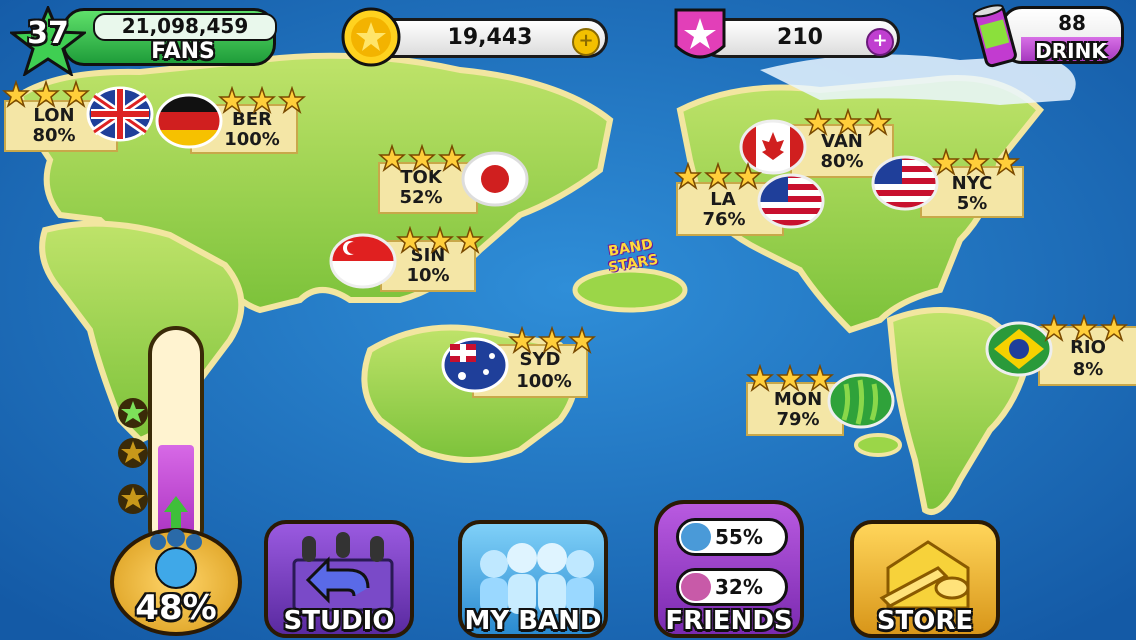 This screenshot has width=1136, height=640. I want to click on store-label: STORE, so click(925, 621).